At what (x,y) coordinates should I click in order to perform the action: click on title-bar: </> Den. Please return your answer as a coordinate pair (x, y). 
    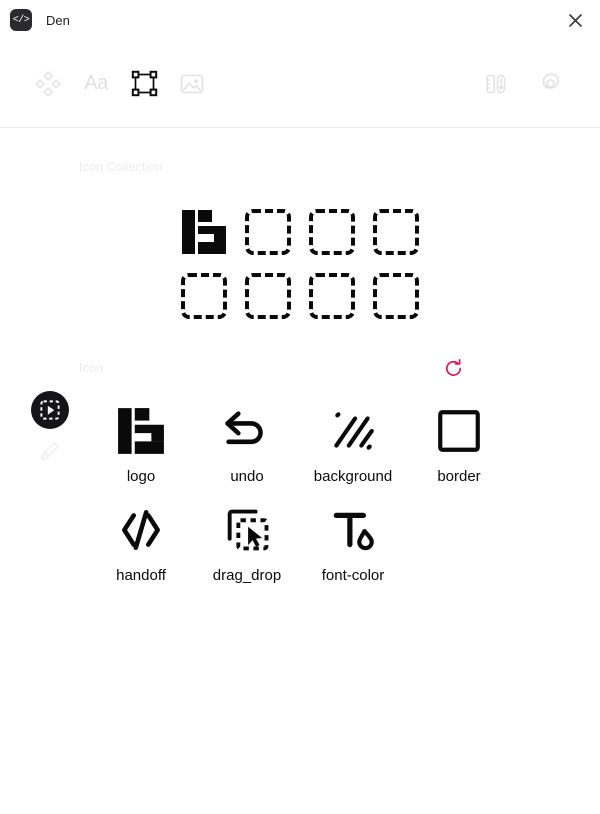
    Looking at the image, I should click on (300, 20).